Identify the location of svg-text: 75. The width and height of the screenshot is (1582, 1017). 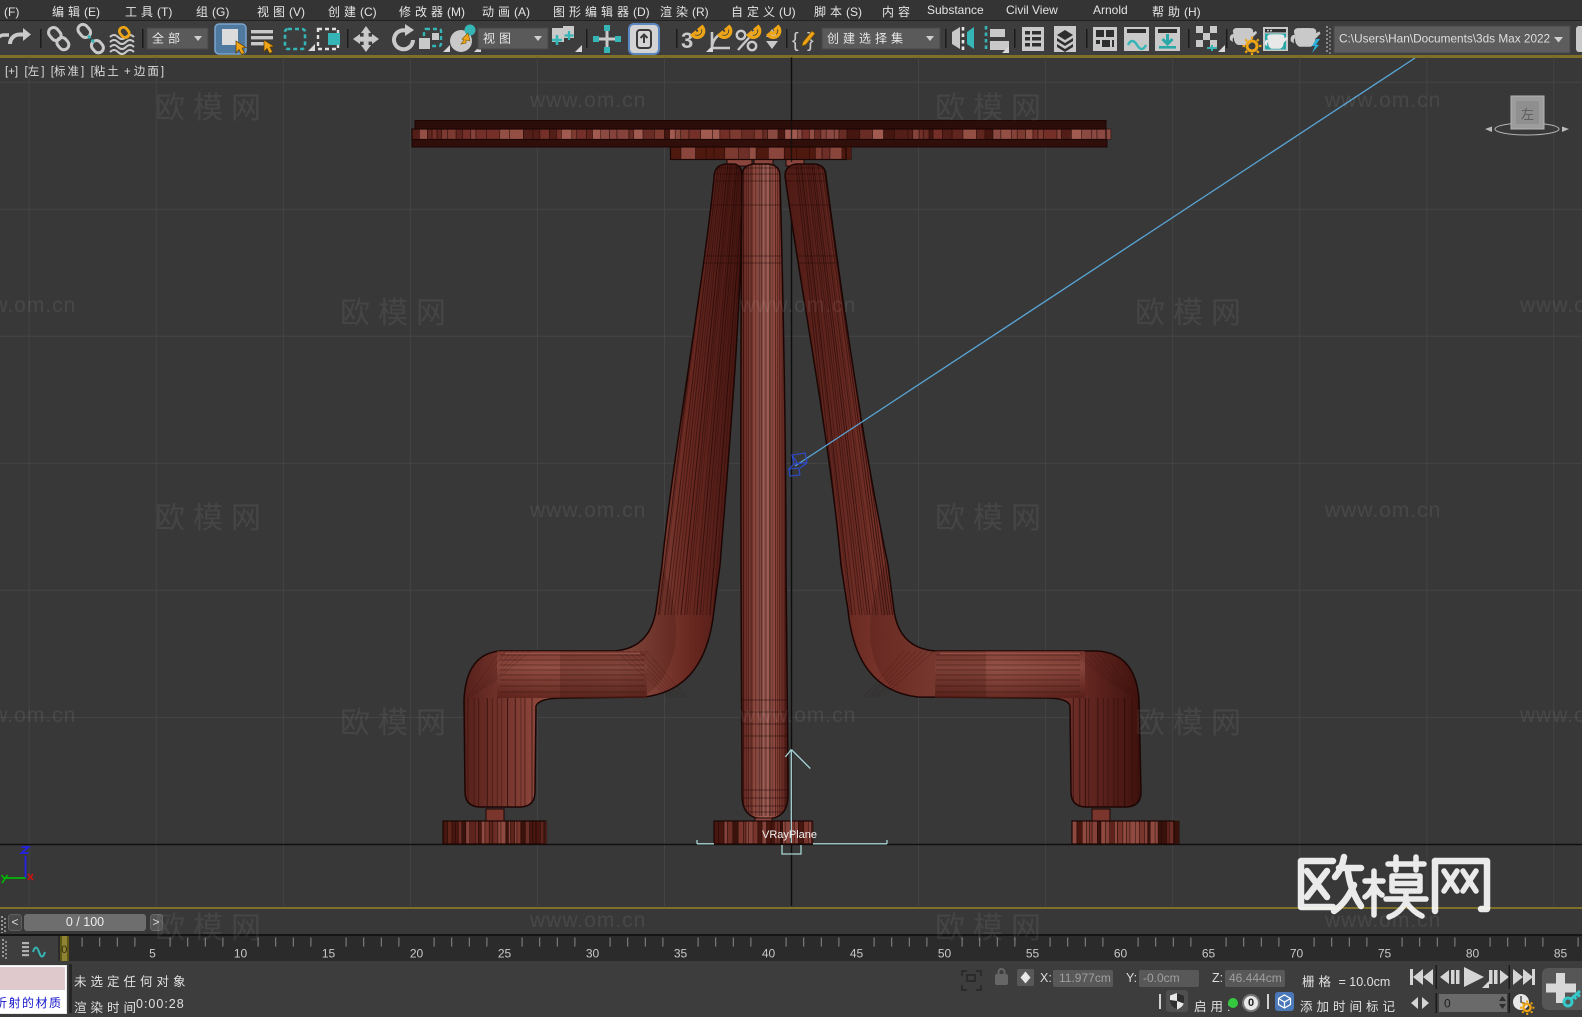
(1385, 953).